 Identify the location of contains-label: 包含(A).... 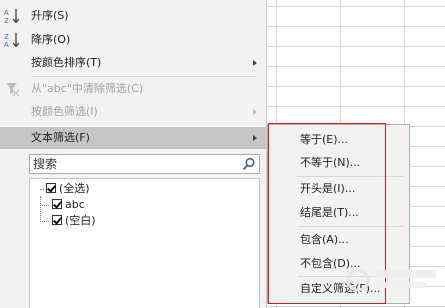
(324, 239).